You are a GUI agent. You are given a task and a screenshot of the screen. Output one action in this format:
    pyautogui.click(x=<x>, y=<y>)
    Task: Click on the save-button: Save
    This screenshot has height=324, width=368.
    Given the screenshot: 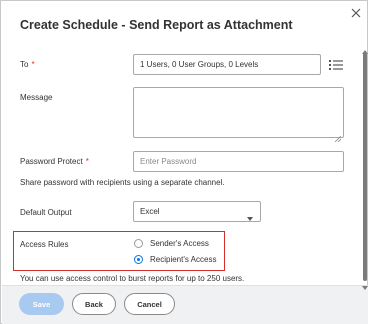 What is the action you would take?
    pyautogui.click(x=41, y=304)
    